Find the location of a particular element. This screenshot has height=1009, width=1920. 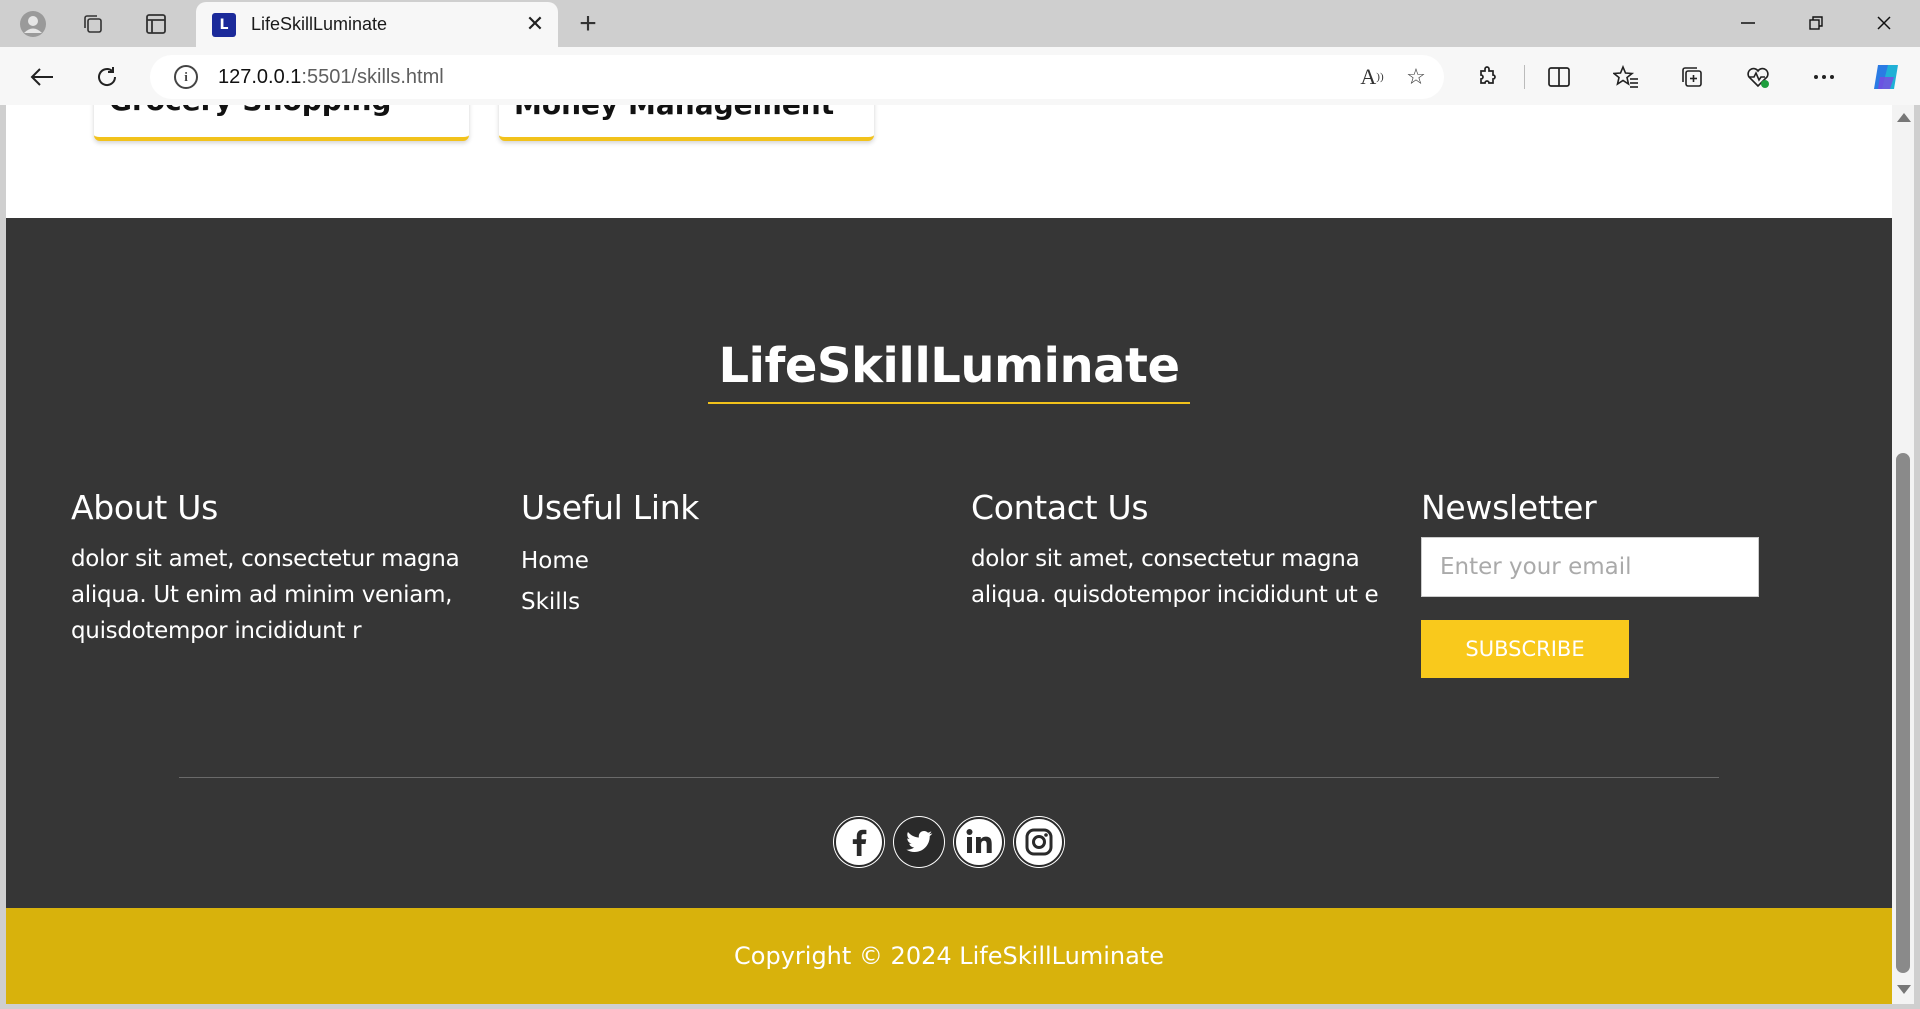

newsletter-email-input is located at coordinates (1590, 567).